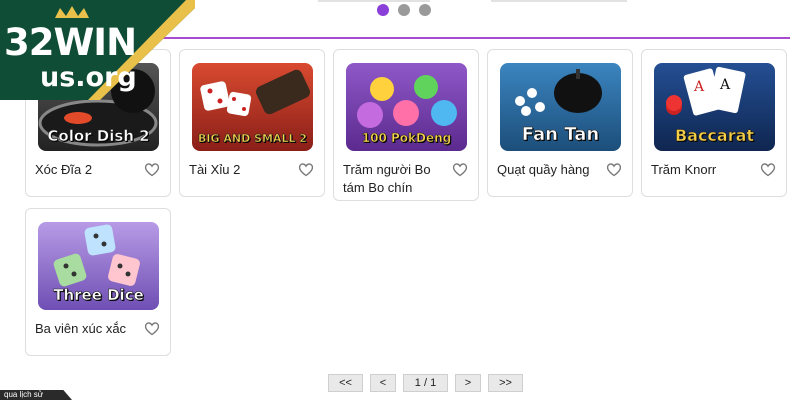 The width and height of the screenshot is (800, 400). What do you see at coordinates (560, 107) in the screenshot?
I see `game-thumbnail: Fan Tan` at bounding box center [560, 107].